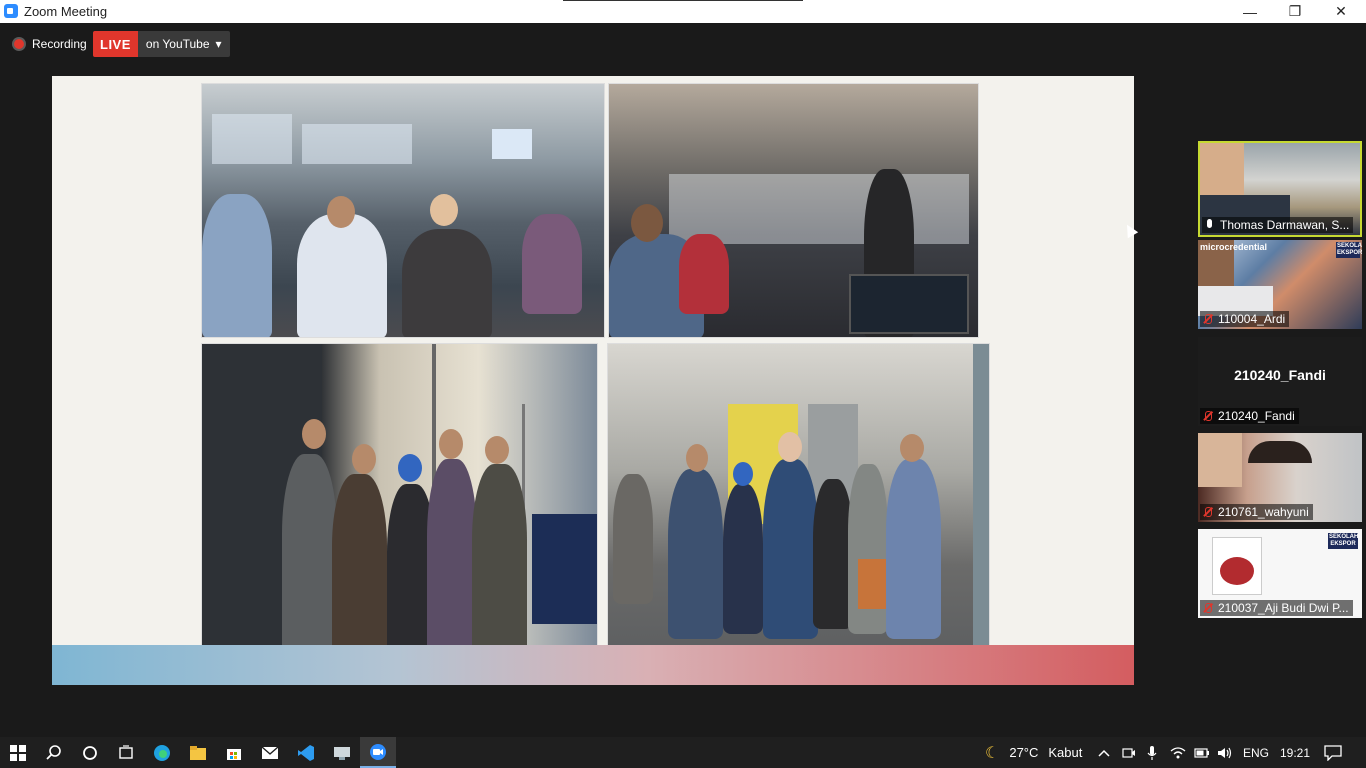 The height and width of the screenshot is (768, 1366). What do you see at coordinates (1280, 477) in the screenshot?
I see `participant-tile: 210761_wahyuni` at bounding box center [1280, 477].